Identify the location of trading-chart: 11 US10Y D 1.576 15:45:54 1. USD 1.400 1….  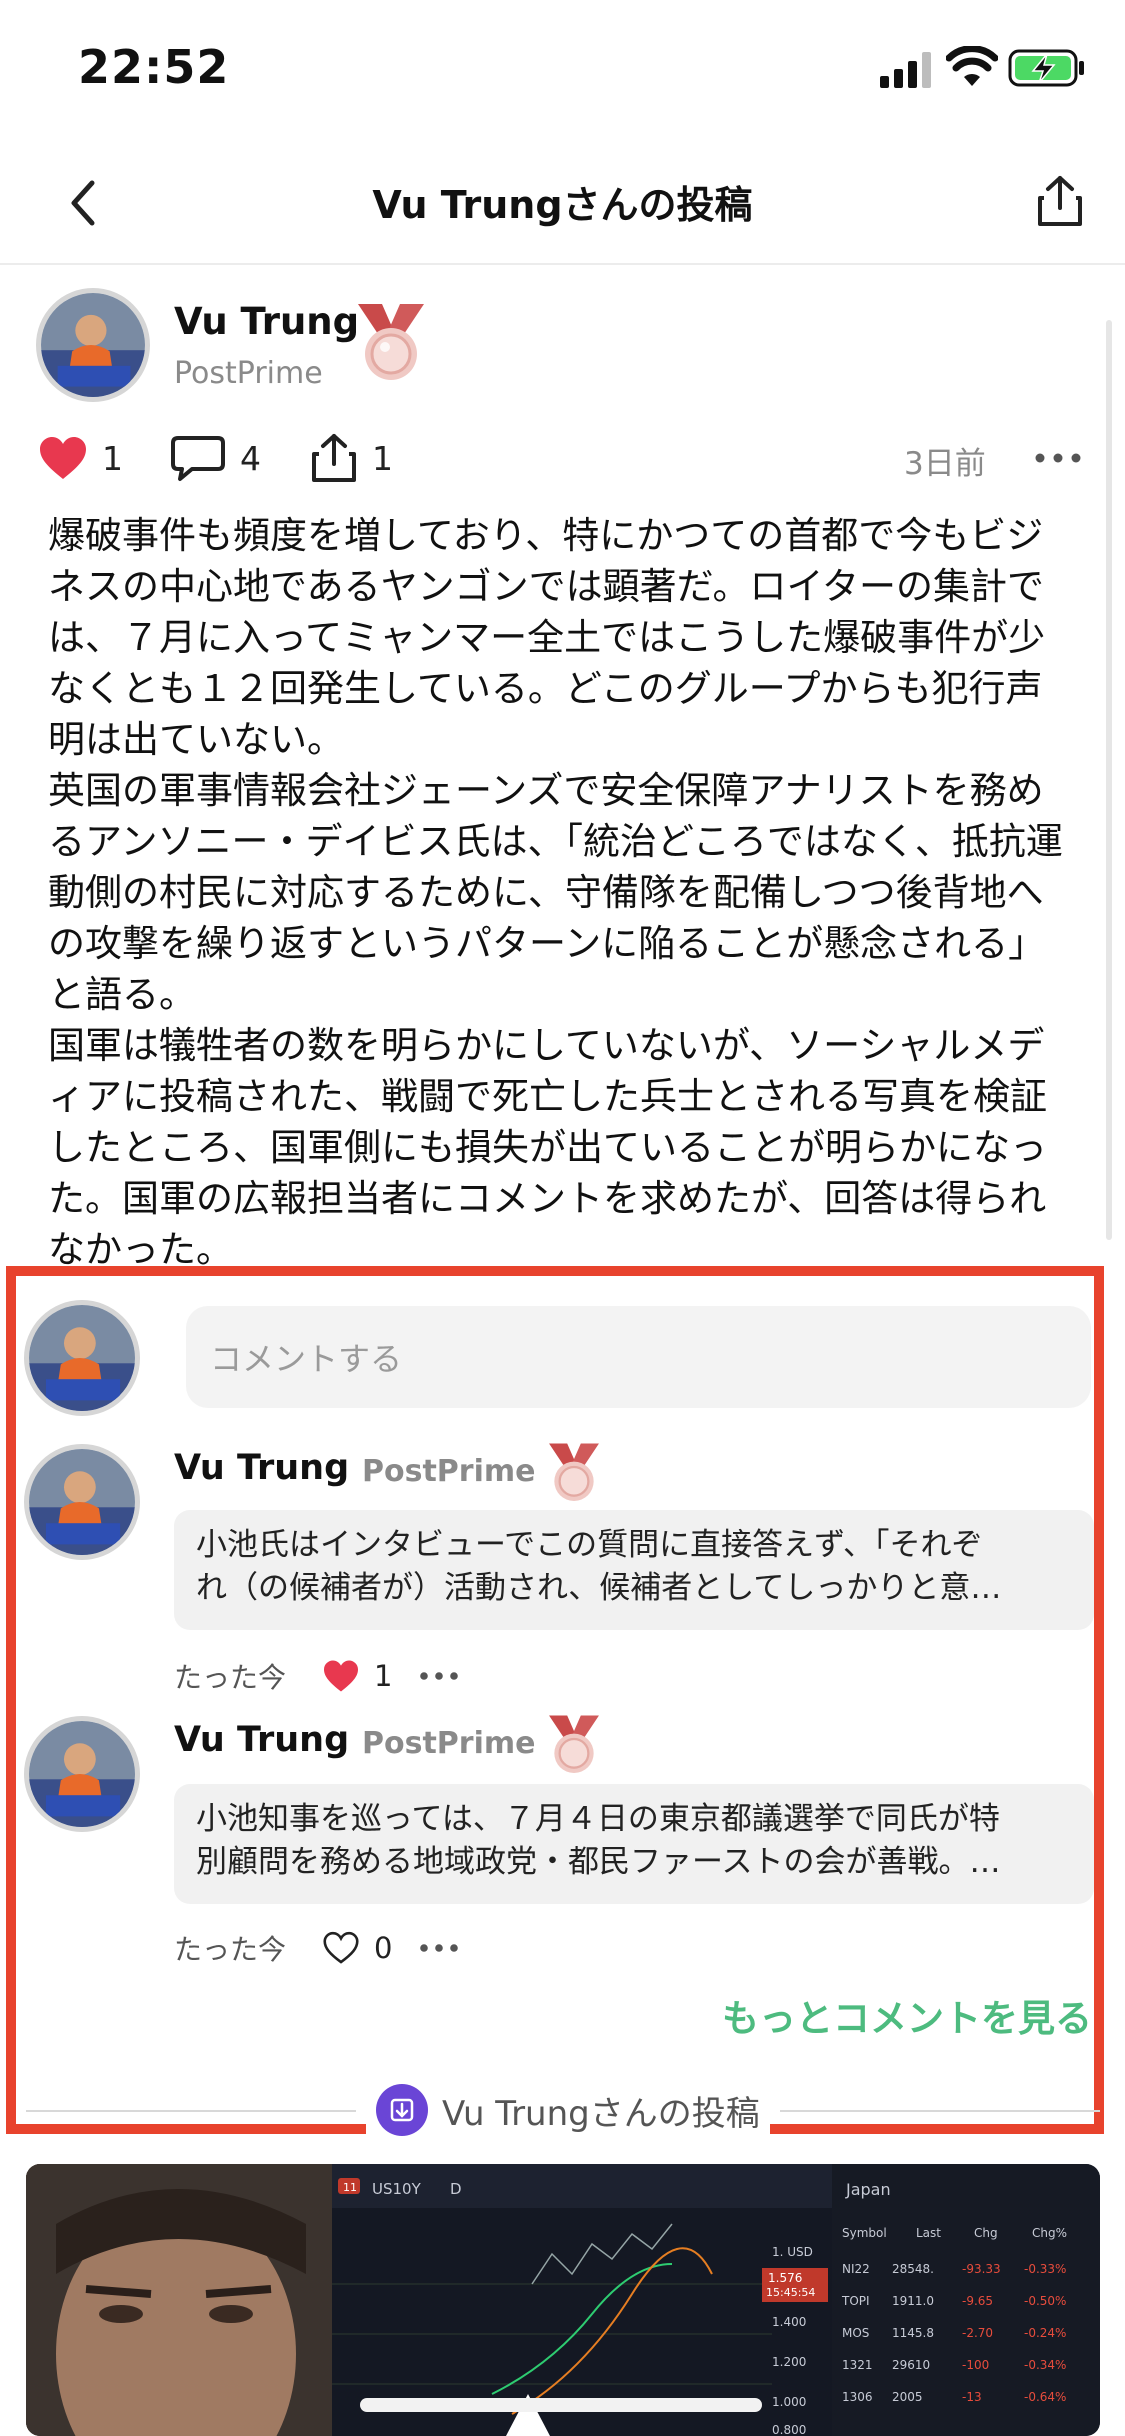
(582, 2300).